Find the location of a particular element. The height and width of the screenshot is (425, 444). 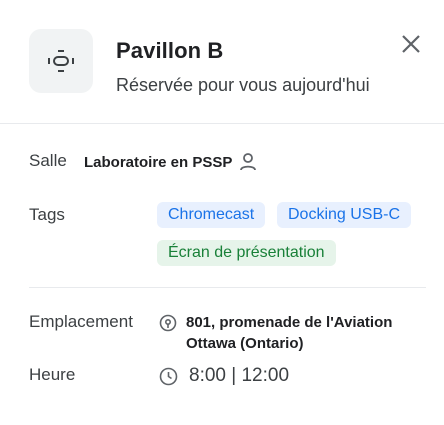

tags-label: Tags is located at coordinates (47, 214).